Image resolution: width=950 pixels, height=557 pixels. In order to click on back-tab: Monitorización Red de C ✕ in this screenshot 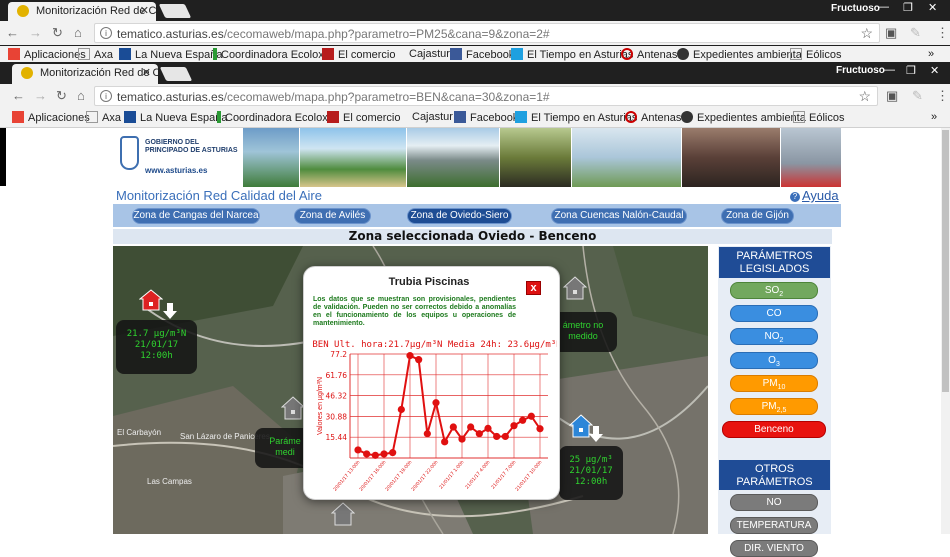, I will do `click(82, 11)`.